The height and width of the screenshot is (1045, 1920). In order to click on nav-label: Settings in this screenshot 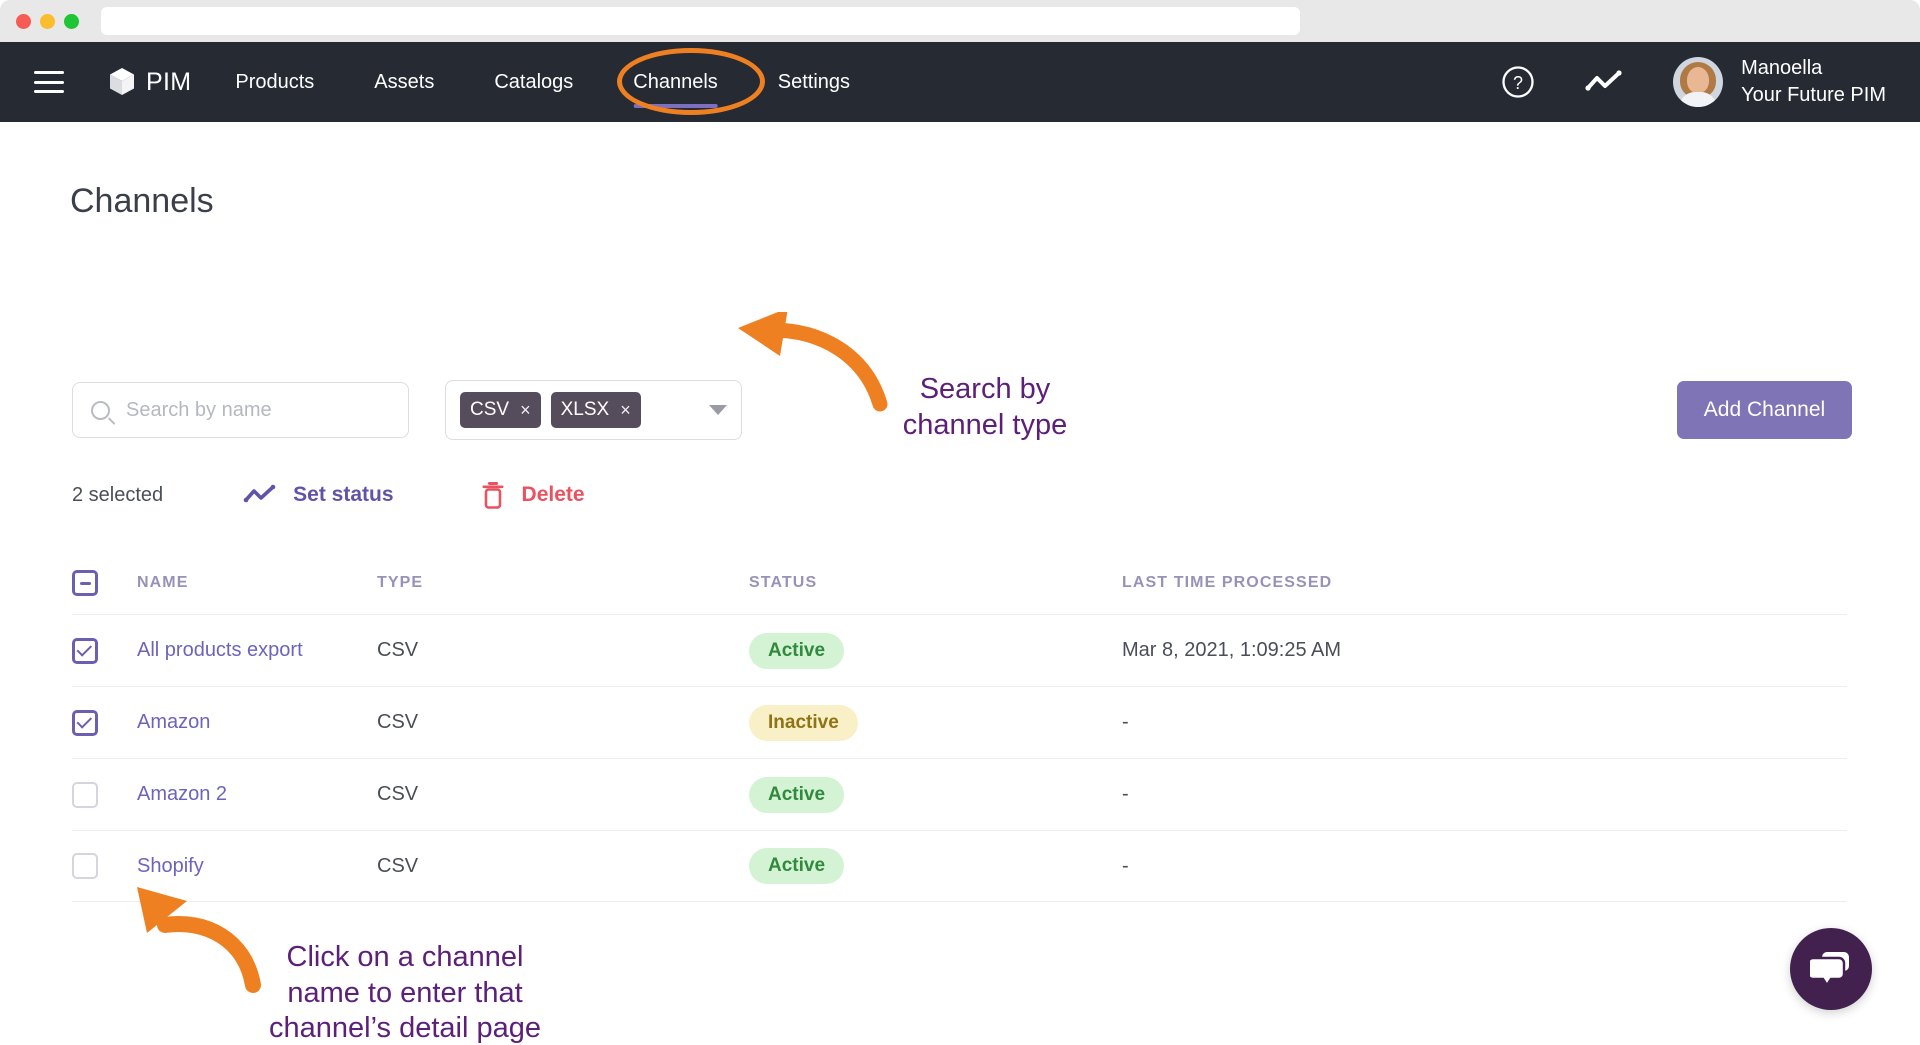, I will do `click(814, 81)`.